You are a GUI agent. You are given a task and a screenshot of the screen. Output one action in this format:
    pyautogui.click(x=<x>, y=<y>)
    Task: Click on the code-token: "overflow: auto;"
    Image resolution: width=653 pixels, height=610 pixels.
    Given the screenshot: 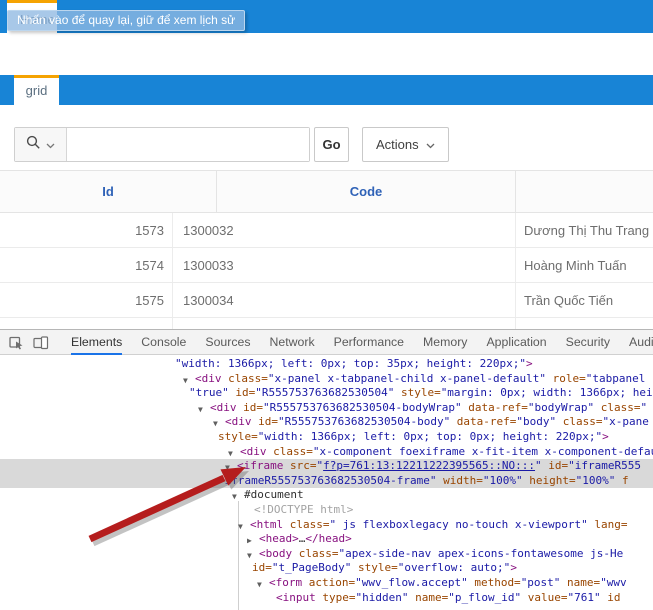 What is the action you would take?
    pyautogui.click(x=454, y=568)
    